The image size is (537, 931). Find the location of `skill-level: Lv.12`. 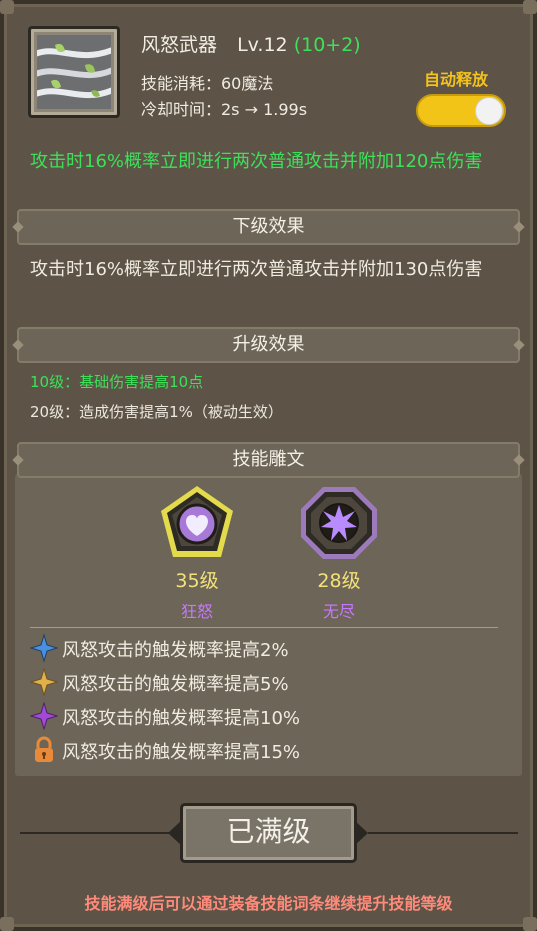

skill-level: Lv.12 is located at coordinates (262, 45).